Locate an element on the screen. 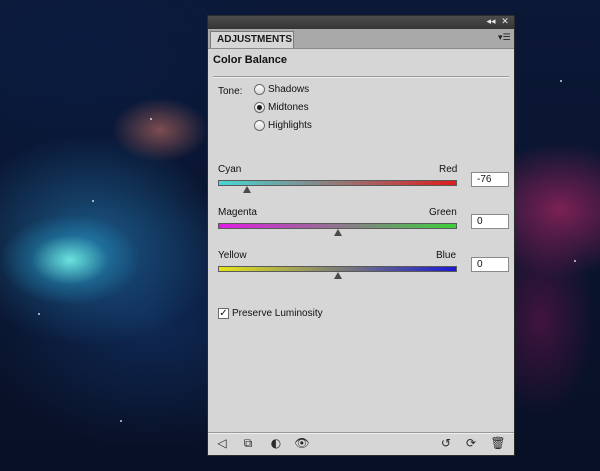 The width and height of the screenshot is (600, 471). reset-icon: ↺ is located at coordinates (446, 443).